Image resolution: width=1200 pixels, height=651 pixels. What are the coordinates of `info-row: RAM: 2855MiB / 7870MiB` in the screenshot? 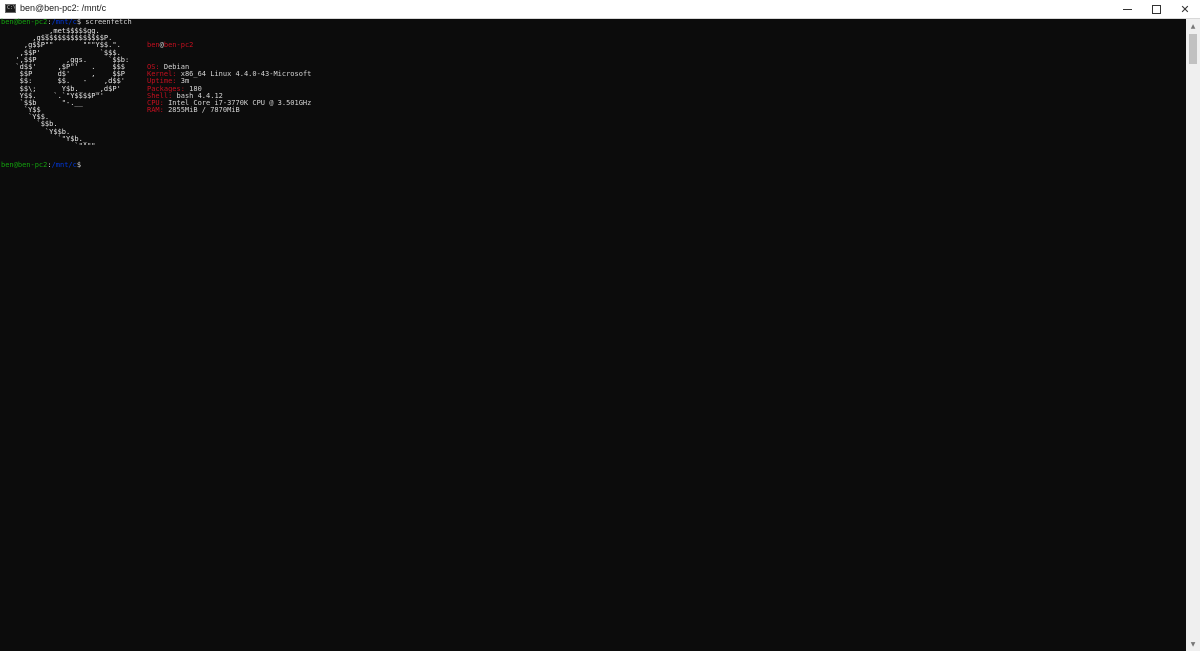 It's located at (229, 110).